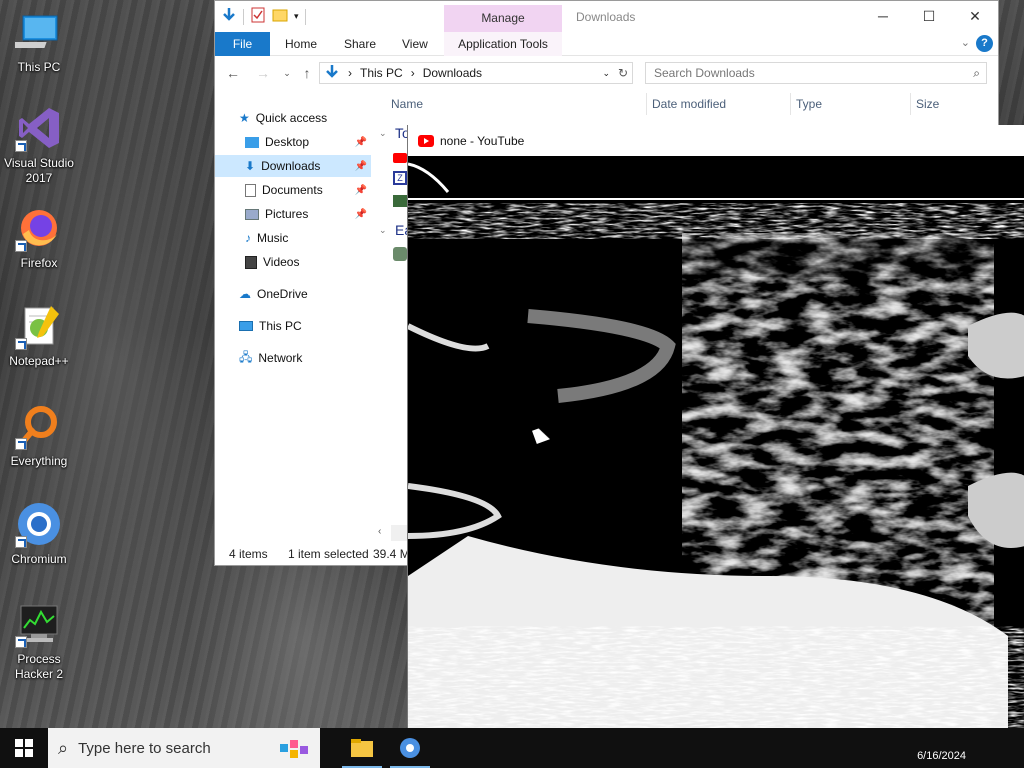 The height and width of the screenshot is (768, 1024). Describe the element at coordinates (270, 358) in the screenshot. I see `nav-network: 🖧 Network` at that location.